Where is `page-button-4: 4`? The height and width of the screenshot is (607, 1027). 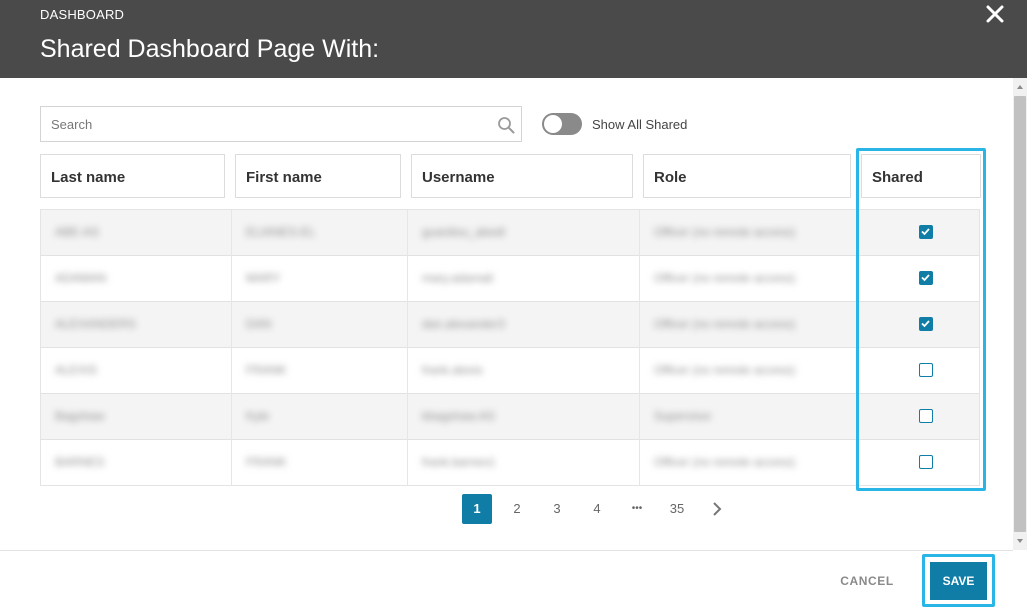
page-button-4: 4 is located at coordinates (597, 509).